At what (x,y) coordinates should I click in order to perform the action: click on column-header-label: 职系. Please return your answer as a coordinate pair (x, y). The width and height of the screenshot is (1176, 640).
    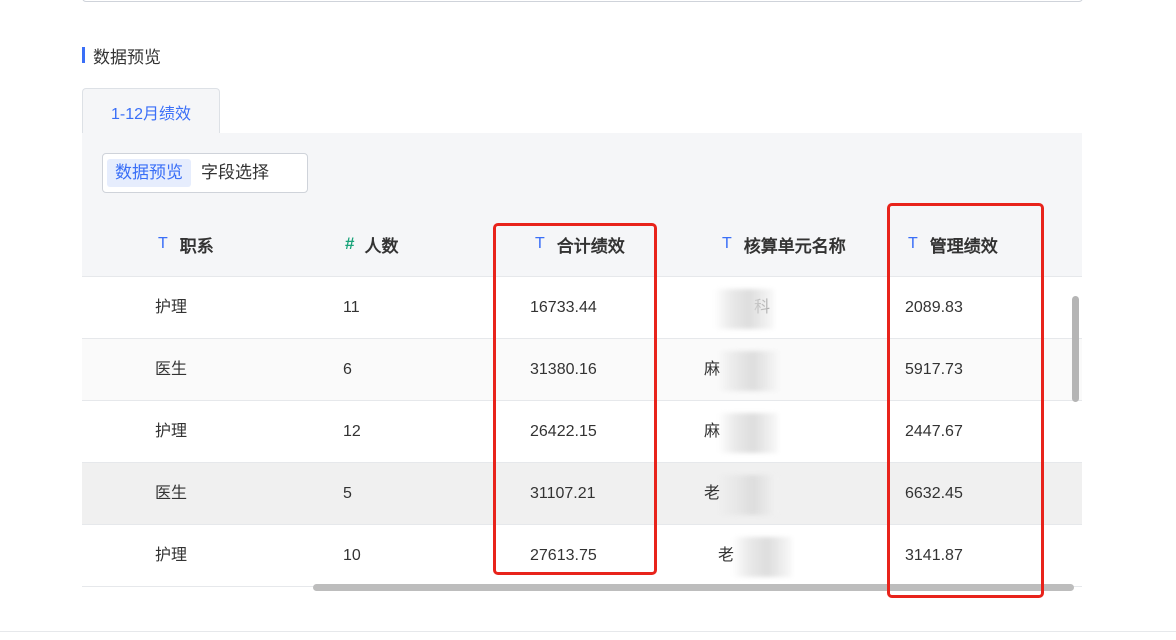
    Looking at the image, I should click on (196, 246).